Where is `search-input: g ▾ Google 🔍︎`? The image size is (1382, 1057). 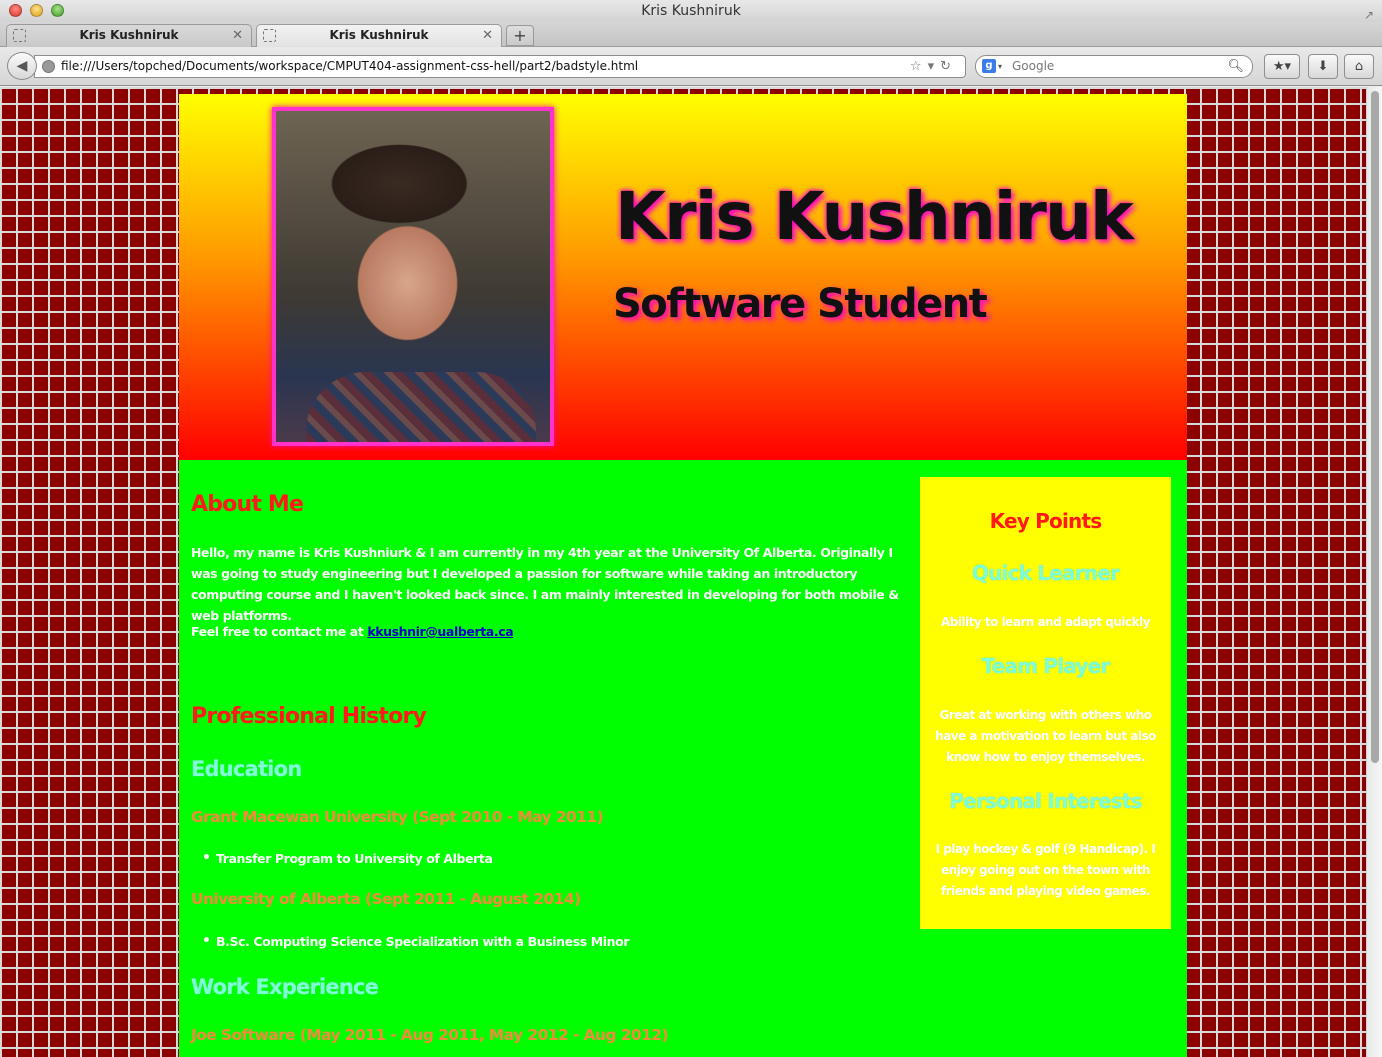
search-input: g ▾ Google 🔍︎ is located at coordinates (1114, 66).